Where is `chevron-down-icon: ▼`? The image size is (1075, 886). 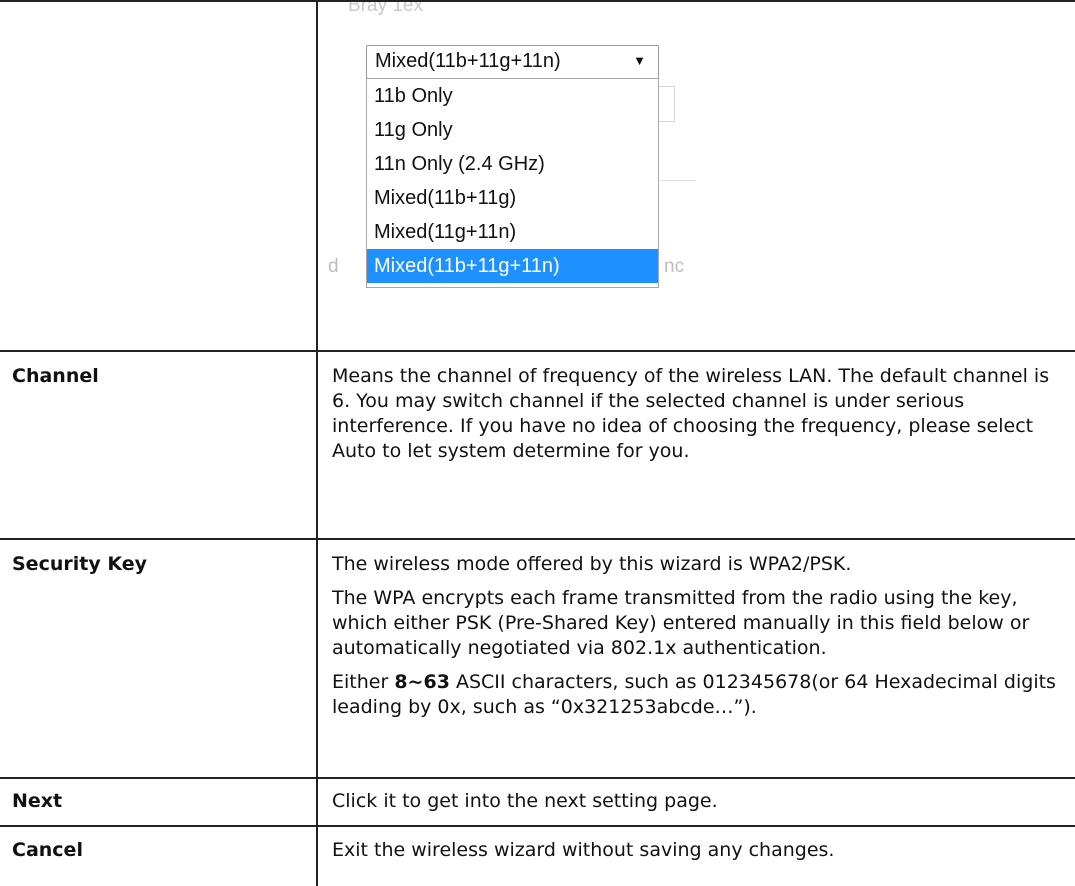
chevron-down-icon: ▼ is located at coordinates (639, 60).